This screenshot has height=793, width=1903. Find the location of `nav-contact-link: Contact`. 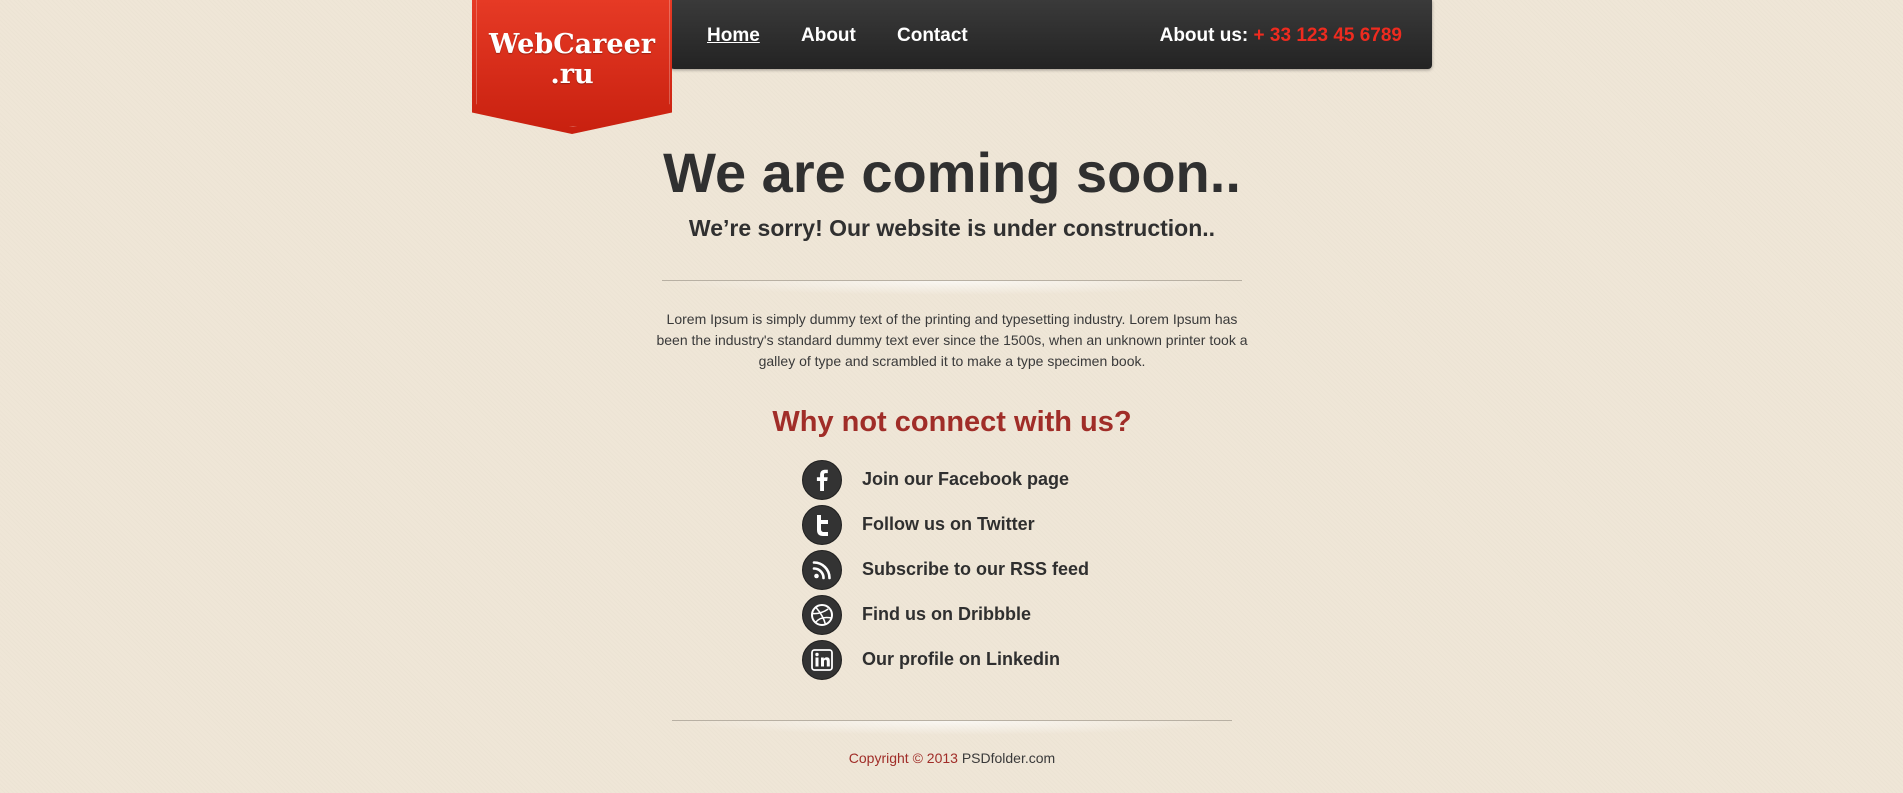

nav-contact-link: Contact is located at coordinates (932, 36).